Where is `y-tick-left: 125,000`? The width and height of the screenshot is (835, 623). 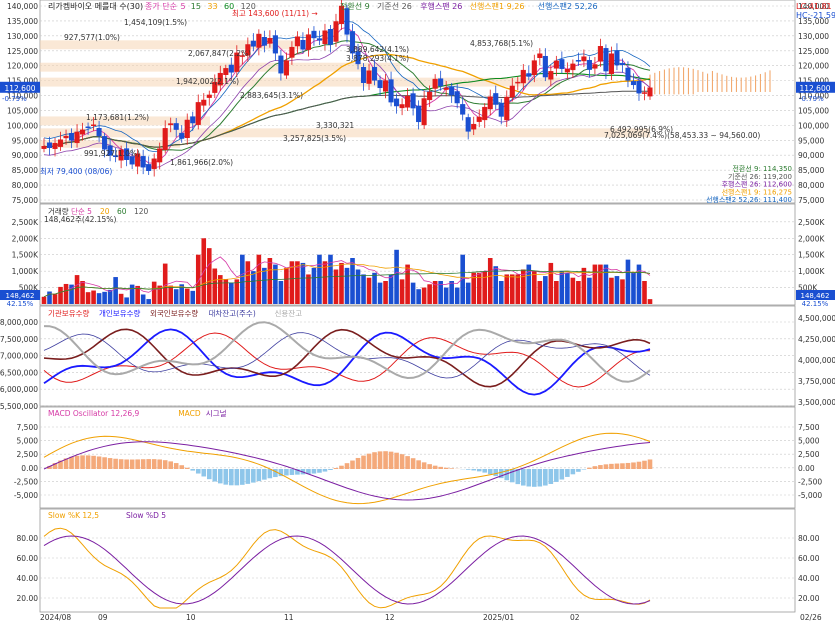
y-tick-left: 125,000 is located at coordinates (22, 51).